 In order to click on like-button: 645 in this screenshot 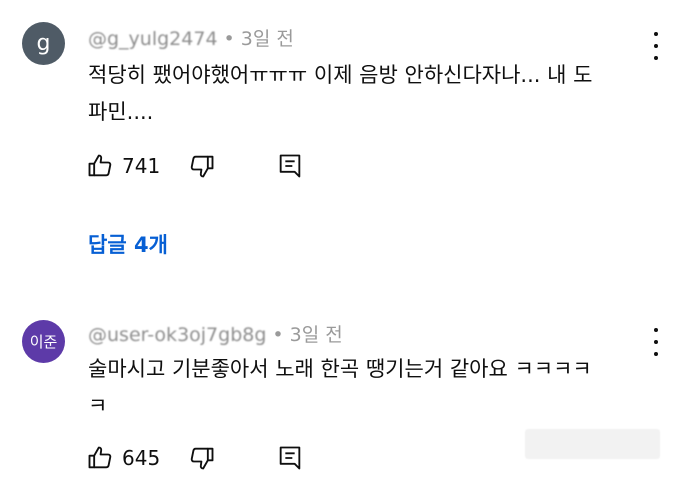, I will do `click(123, 458)`.